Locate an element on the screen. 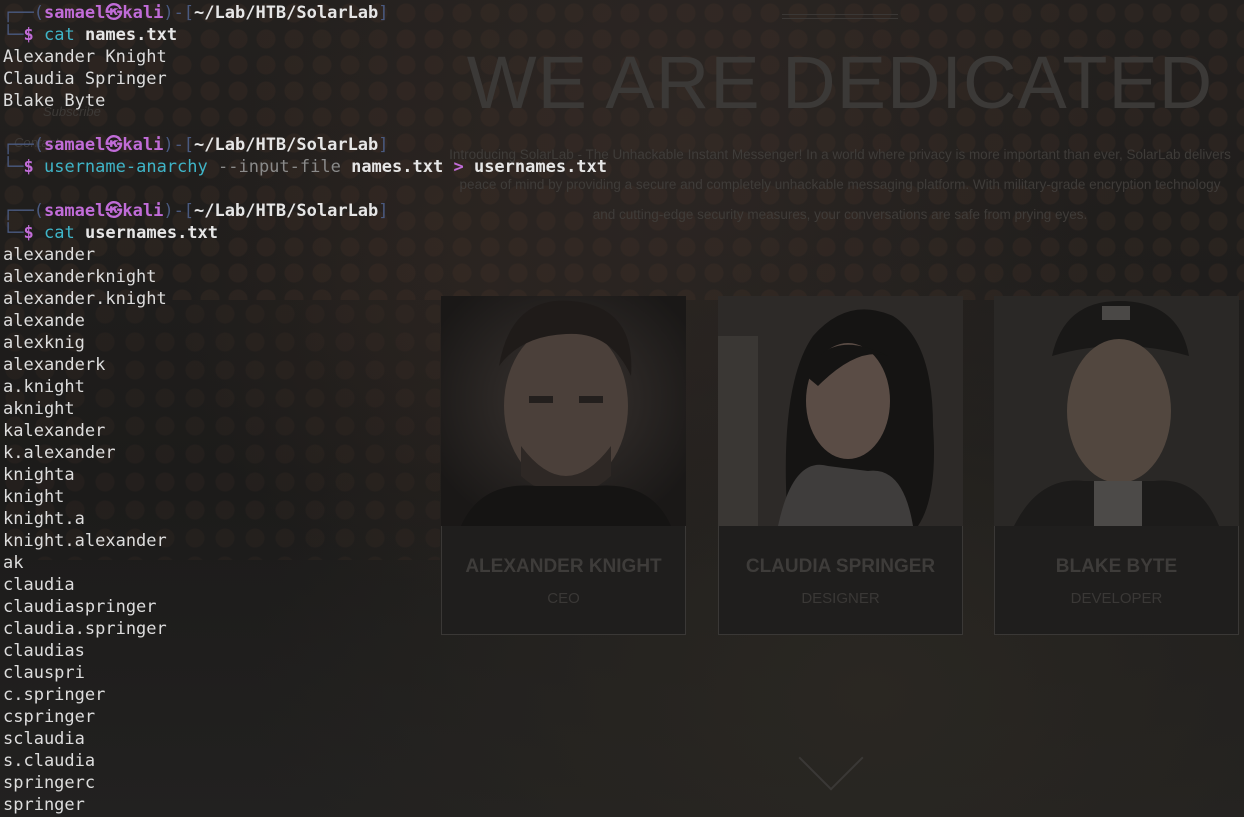 Image resolution: width=1244 pixels, height=817 pixels. output-line: claudia is located at coordinates (39, 585).